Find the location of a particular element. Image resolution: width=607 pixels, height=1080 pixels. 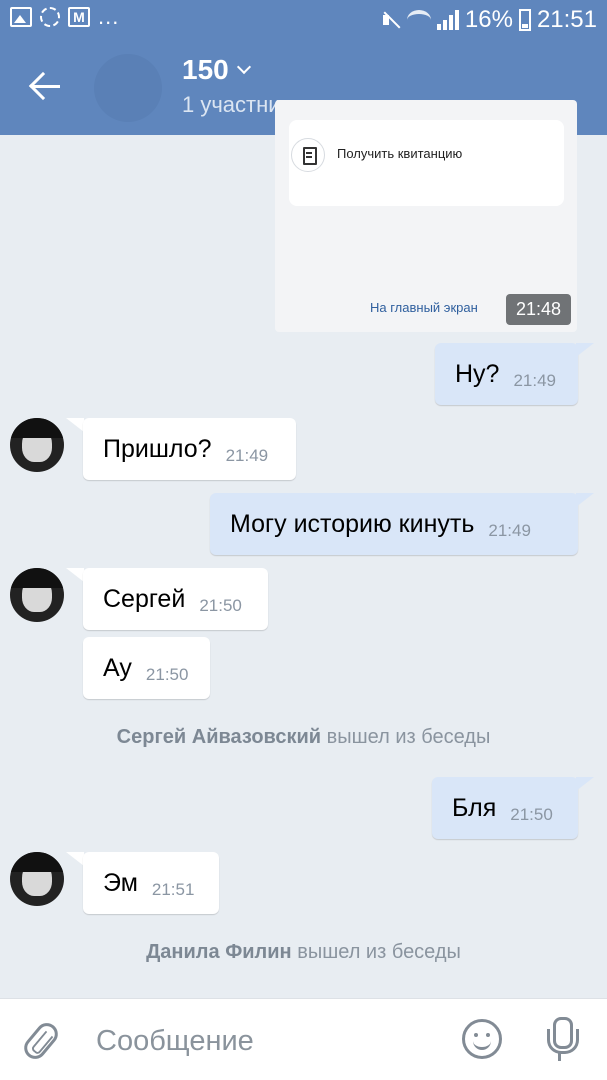

message-bubble-in: Сергей 21:50 is located at coordinates (175, 599).